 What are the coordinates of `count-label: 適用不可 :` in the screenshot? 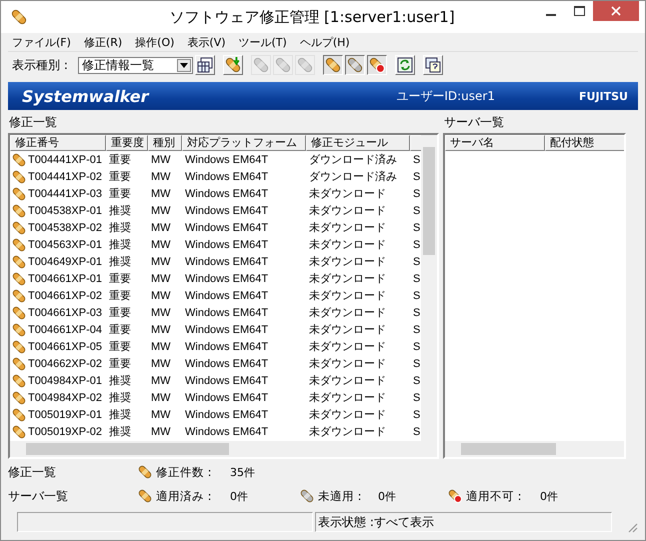 It's located at (494, 496).